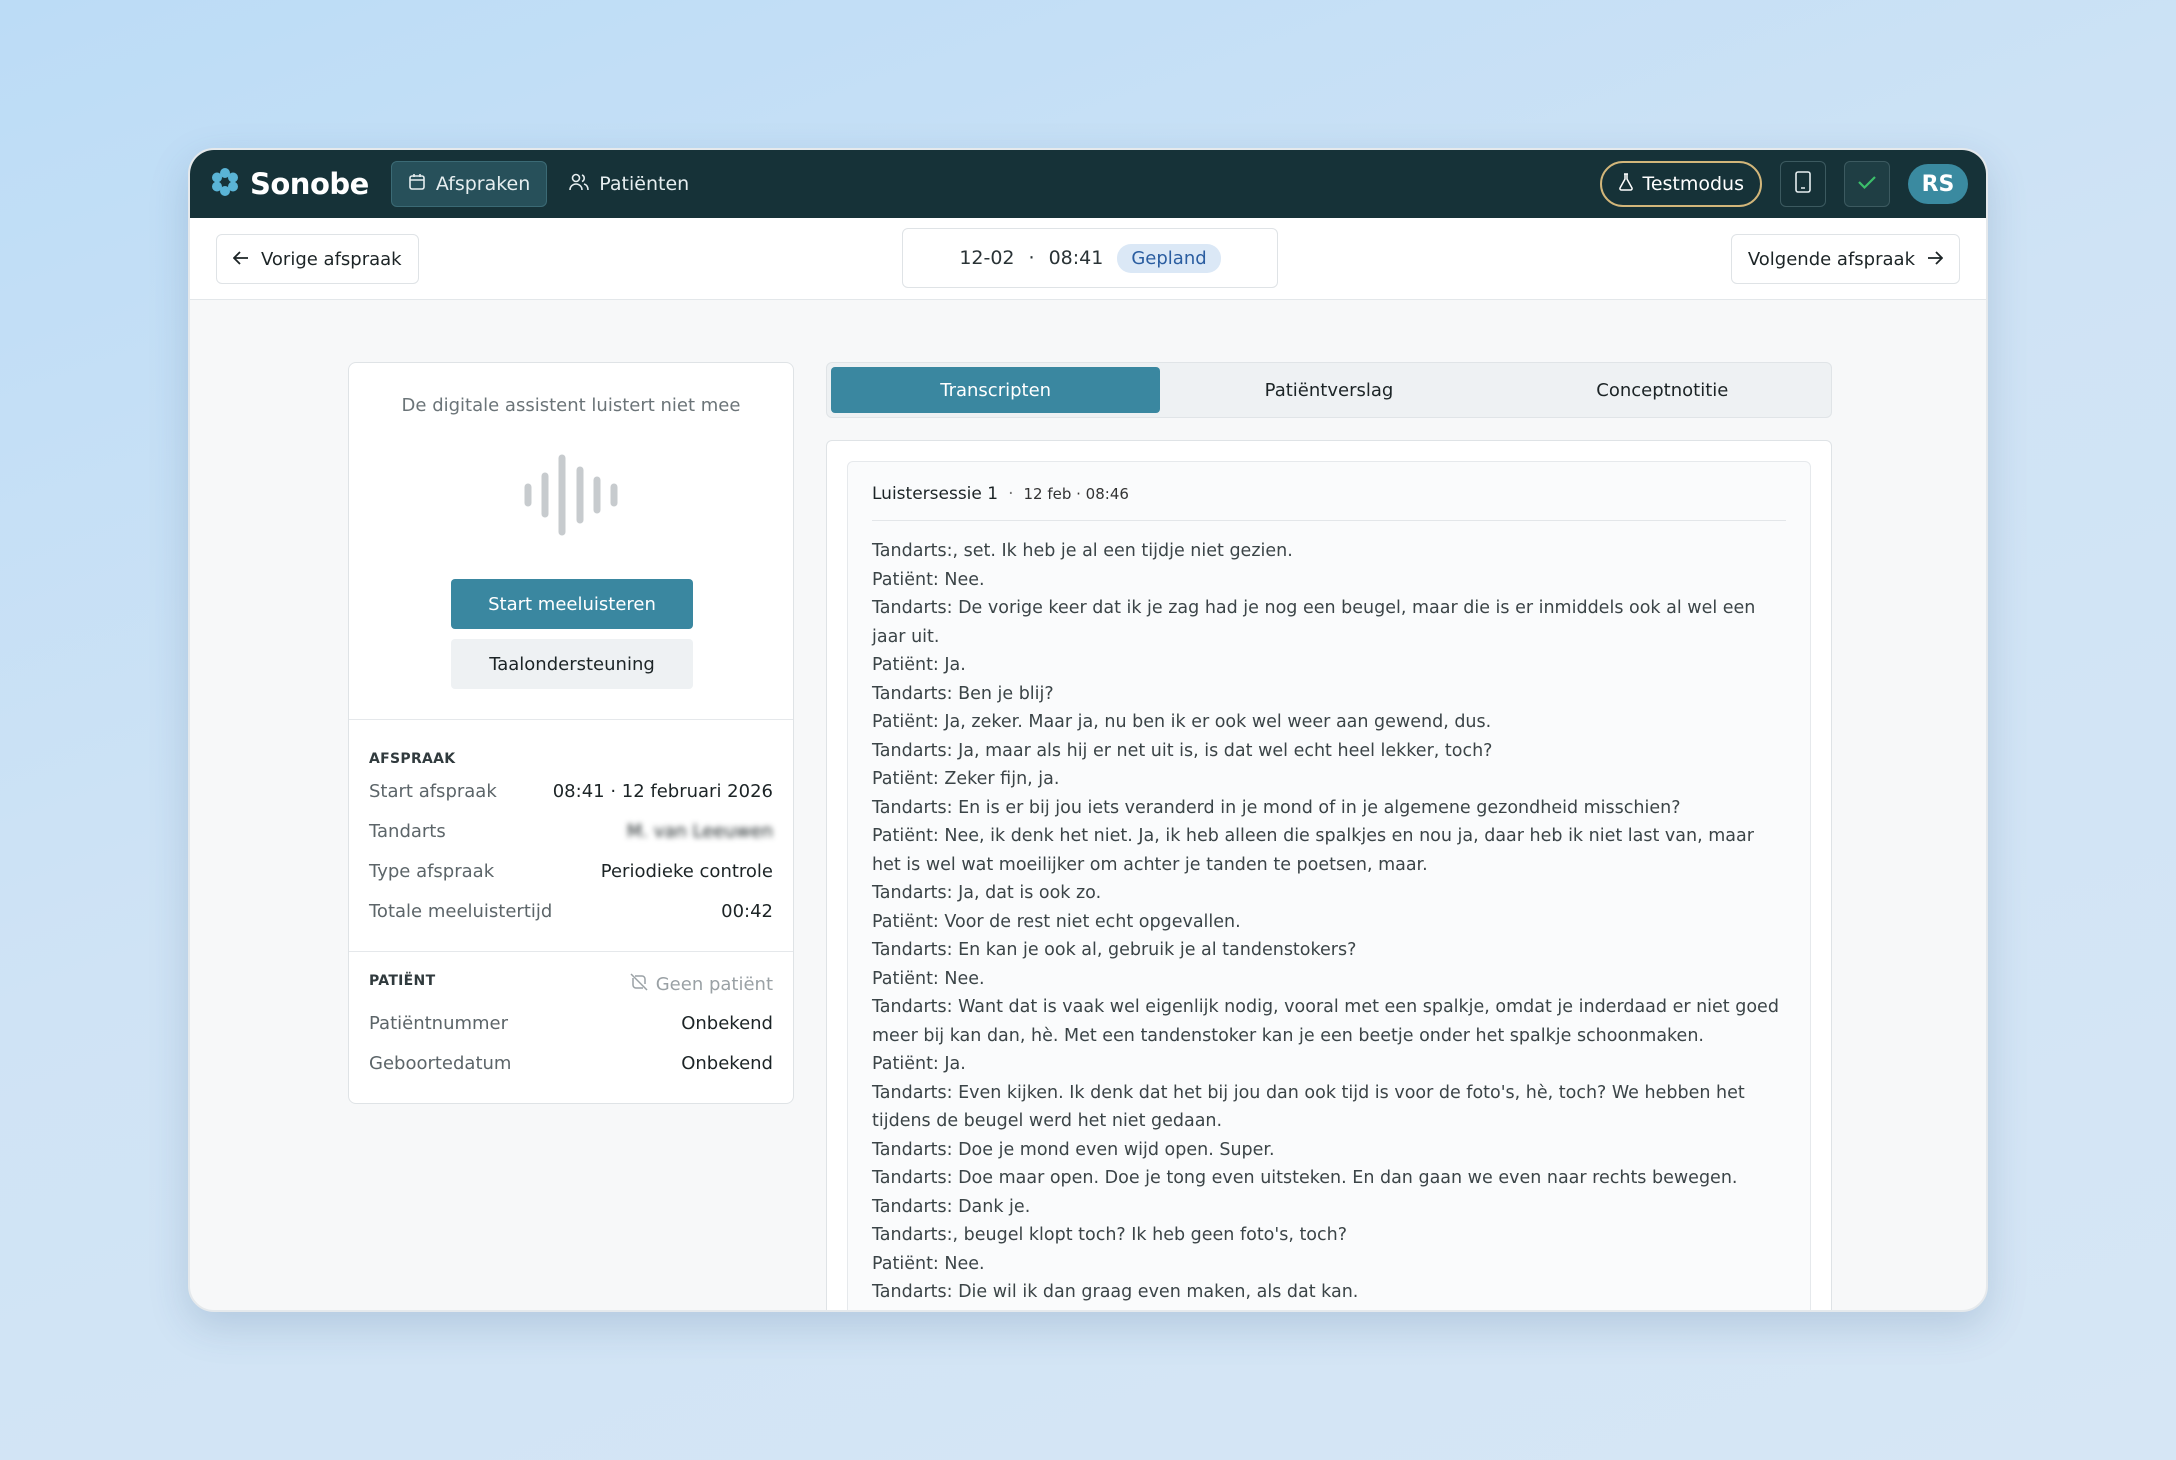 This screenshot has width=2176, height=1460. Describe the element at coordinates (1076, 494) in the screenshot. I see `session-time: 12 feb · 08:46` at that location.